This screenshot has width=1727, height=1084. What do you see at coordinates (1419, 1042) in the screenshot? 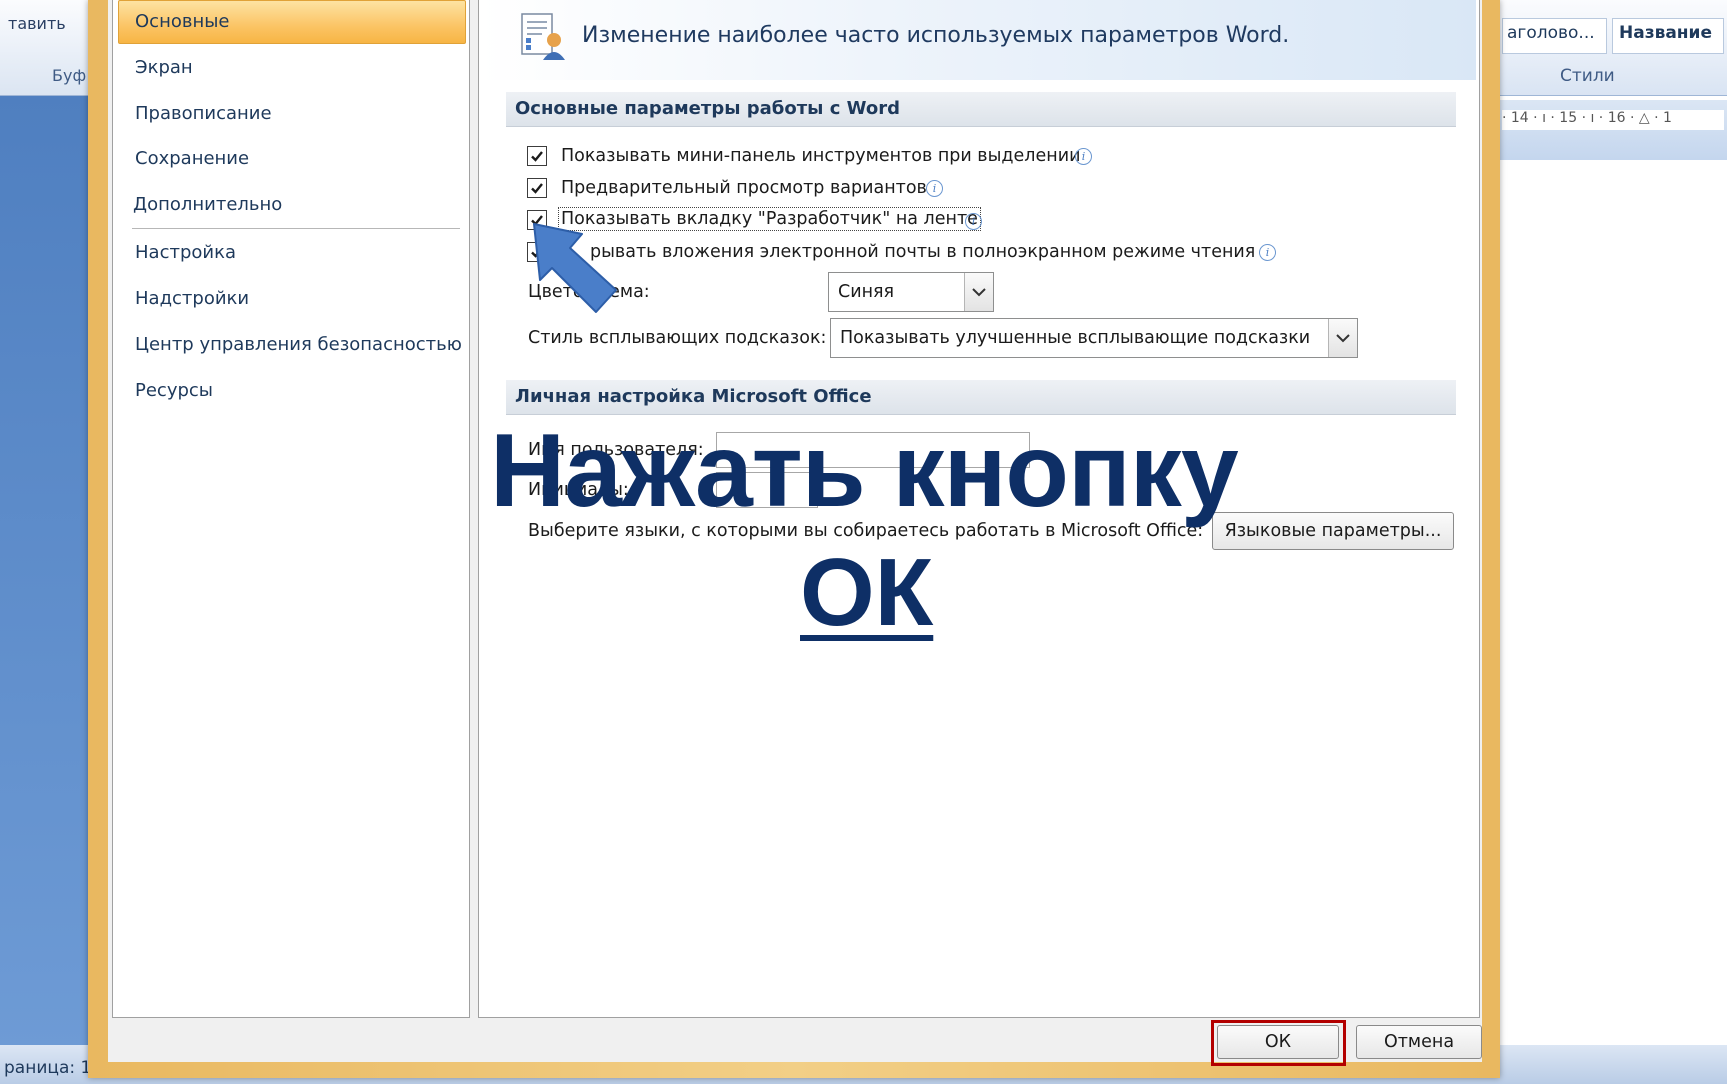
I see `cancel-button: Отмена` at bounding box center [1419, 1042].